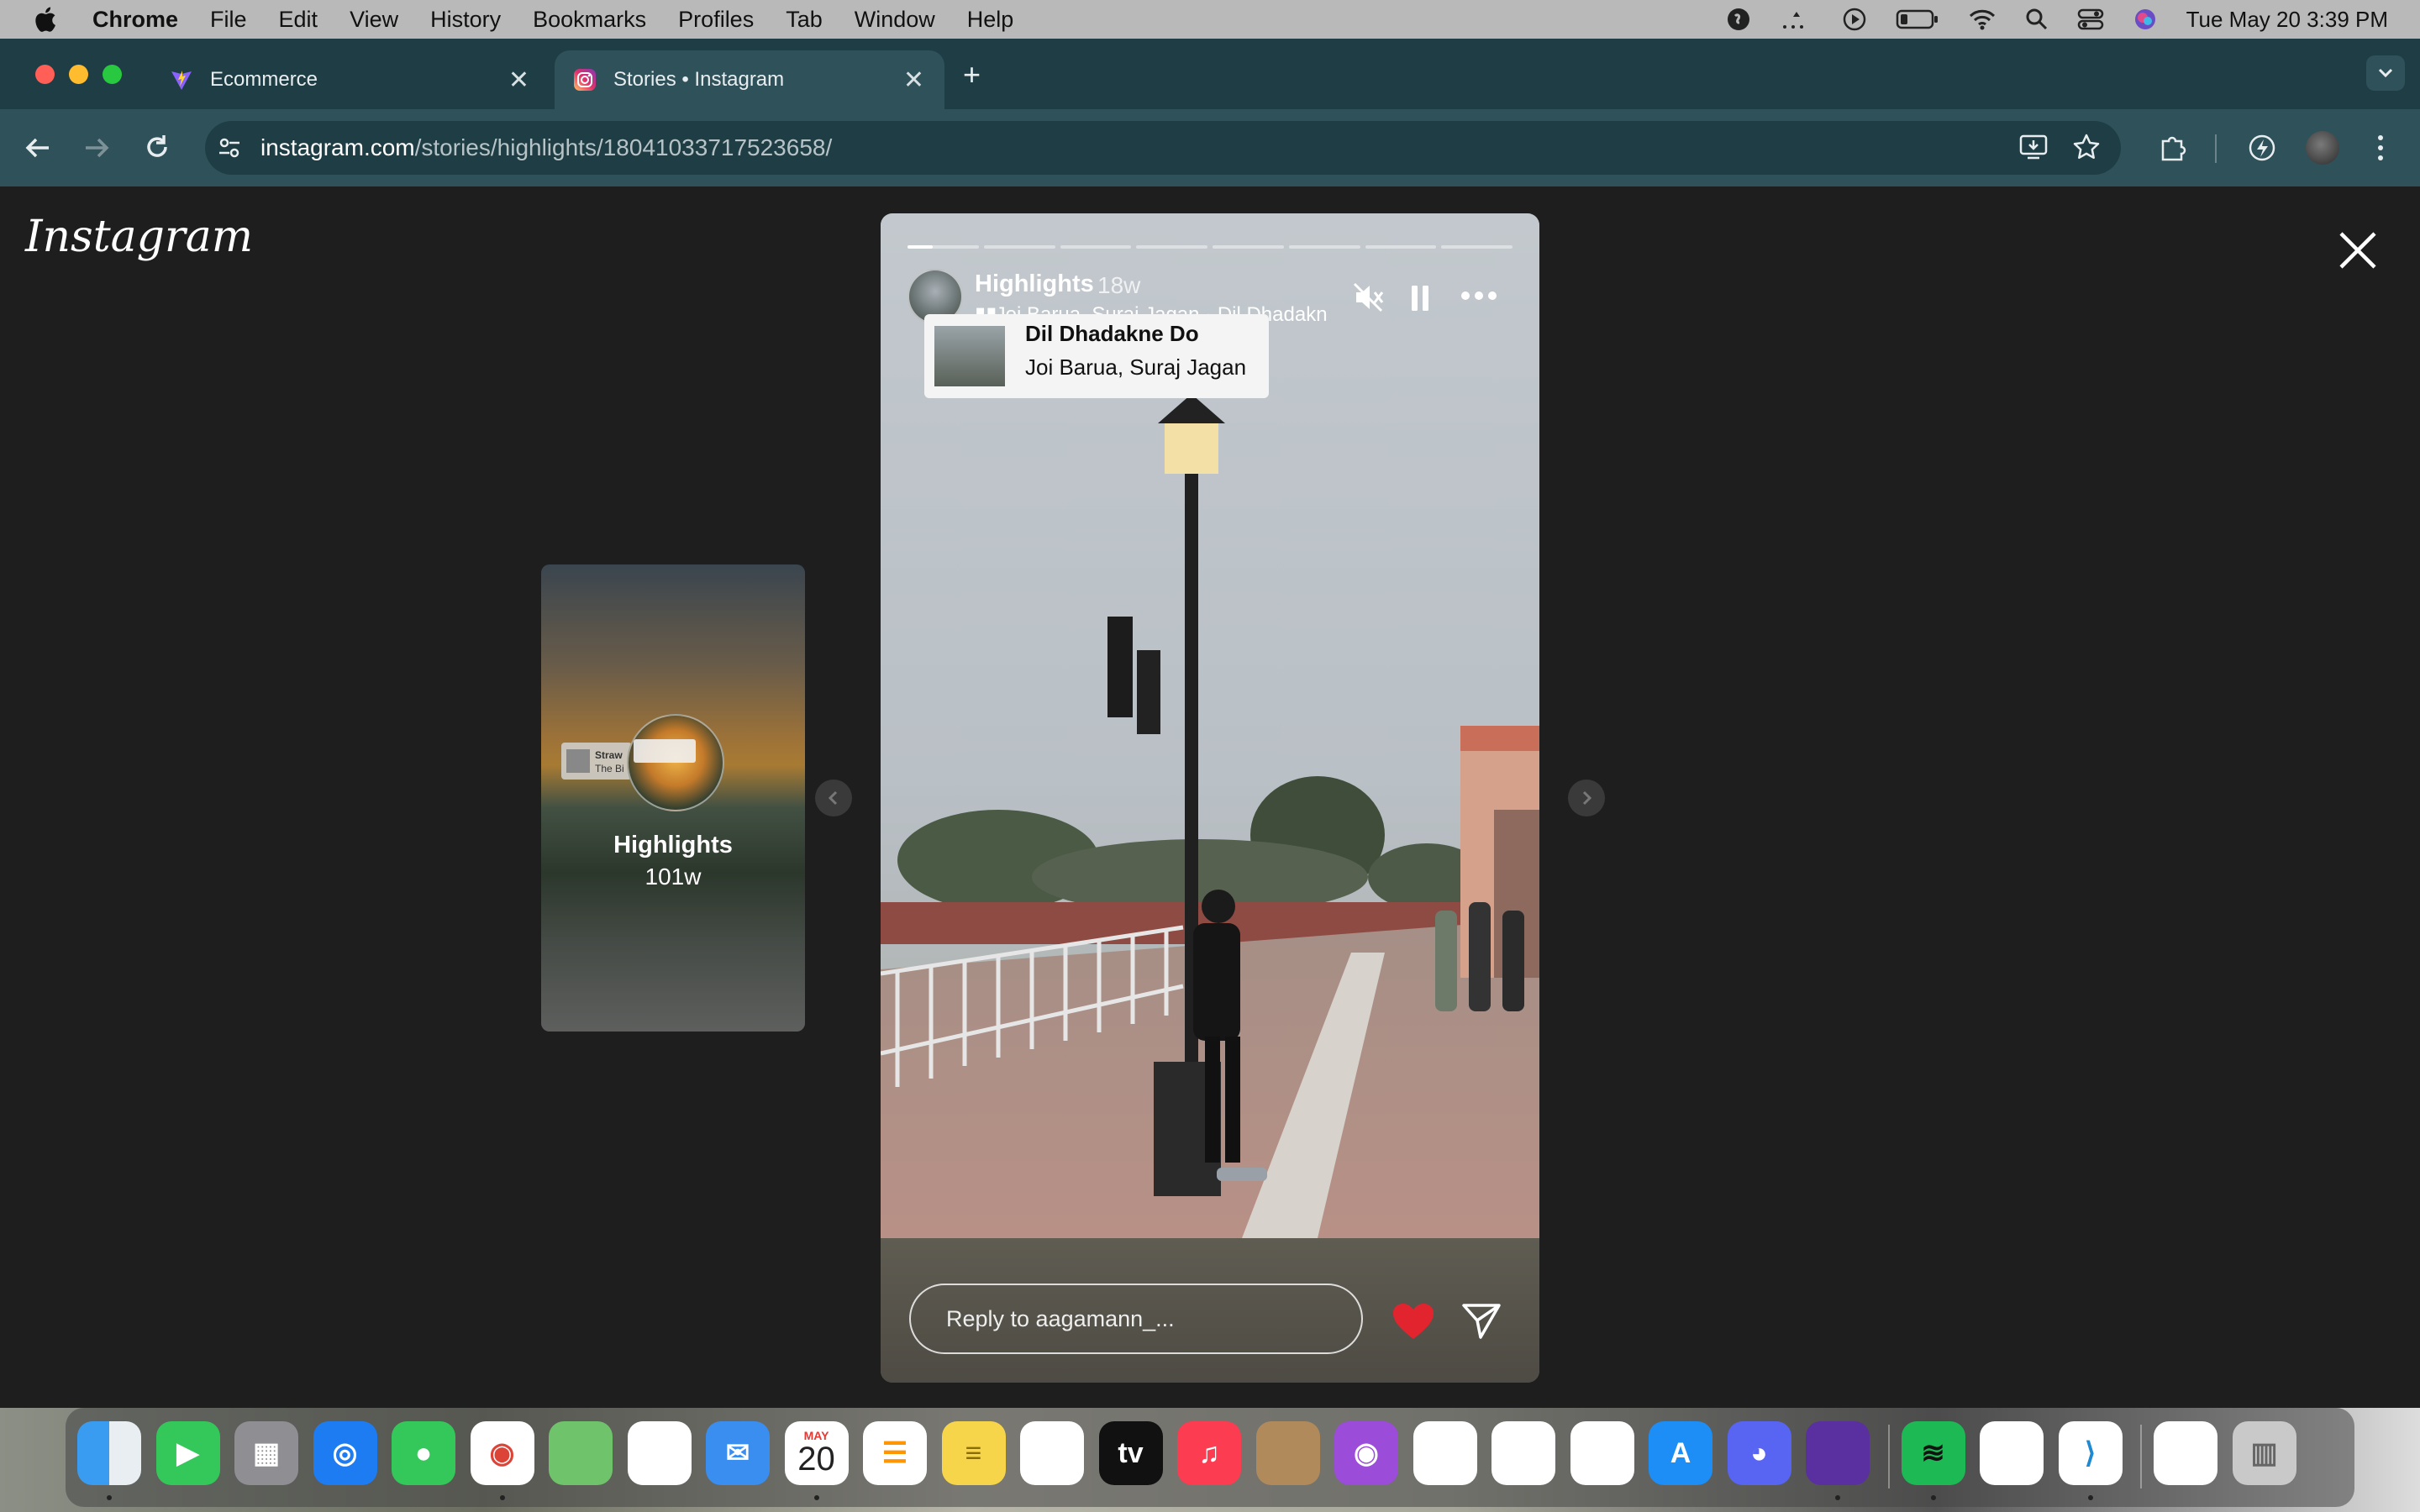  I want to click on discord-icon-glyph: ◕, so click(1759, 1452).